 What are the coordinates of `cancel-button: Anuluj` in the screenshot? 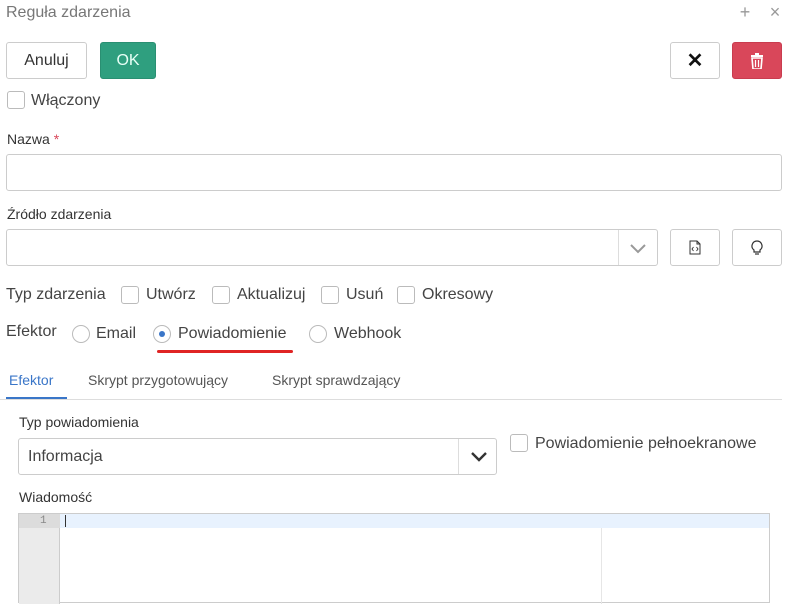 It's located at (46, 60).